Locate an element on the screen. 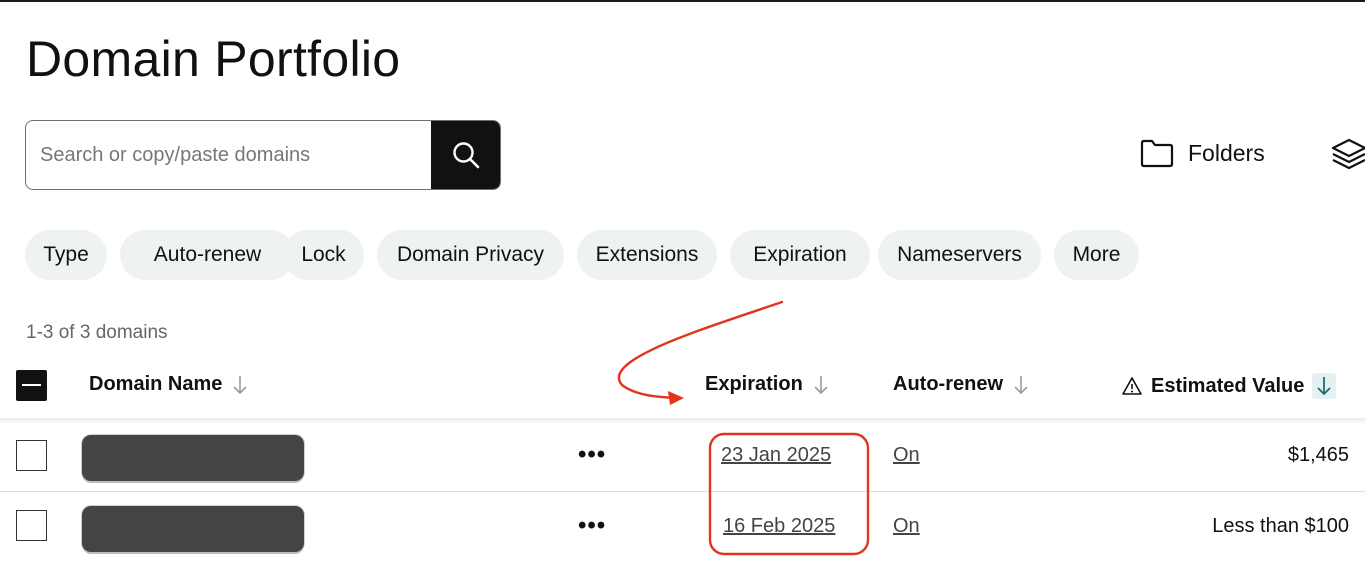  results-count: 1-3 of 3 domains is located at coordinates (97, 332).